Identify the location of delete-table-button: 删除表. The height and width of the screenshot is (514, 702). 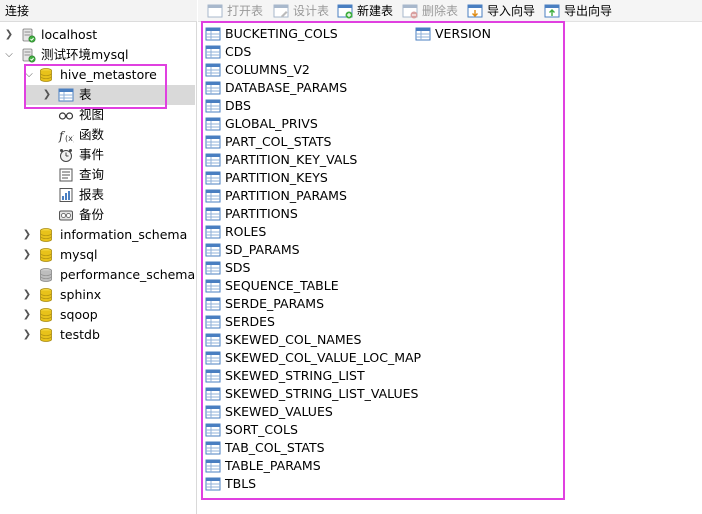
(433, 11).